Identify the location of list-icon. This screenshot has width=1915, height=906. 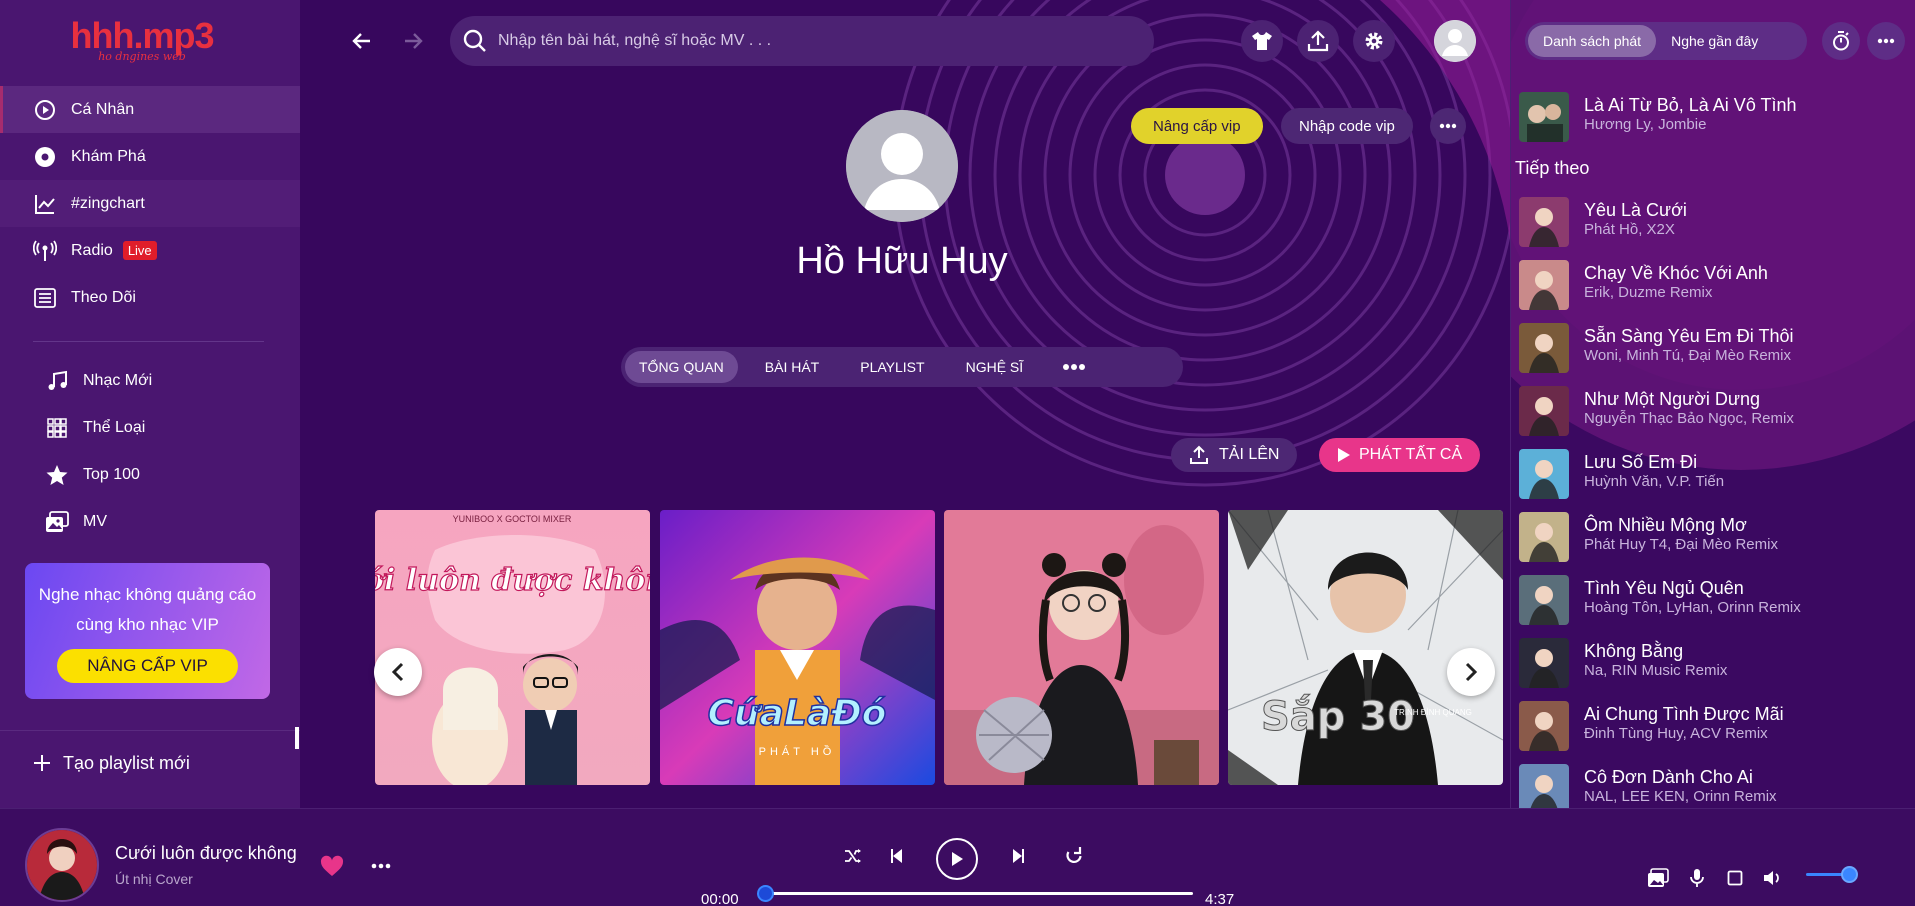
(45, 298).